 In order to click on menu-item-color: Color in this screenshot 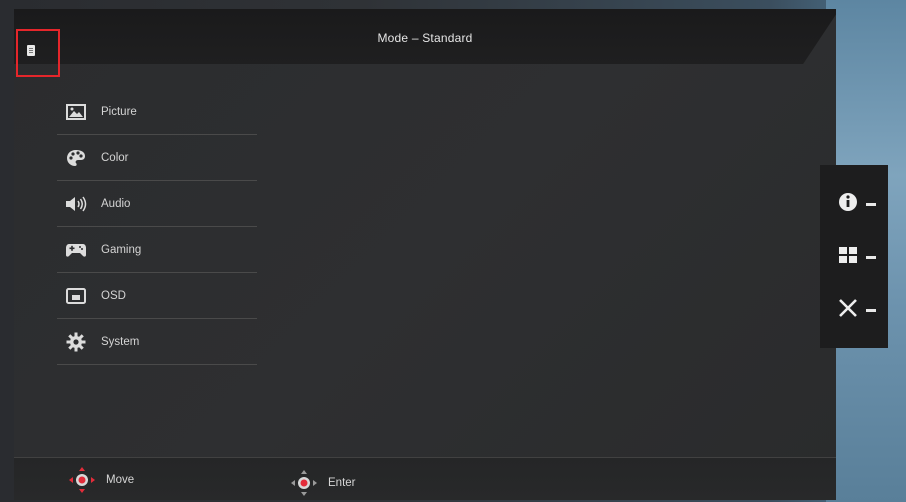, I will do `click(157, 158)`.